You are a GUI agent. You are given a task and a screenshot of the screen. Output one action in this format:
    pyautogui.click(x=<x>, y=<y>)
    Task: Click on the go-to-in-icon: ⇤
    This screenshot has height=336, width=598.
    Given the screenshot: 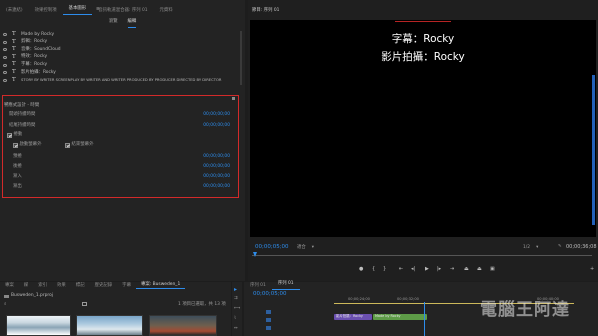 What is the action you would take?
    pyautogui.click(x=401, y=269)
    